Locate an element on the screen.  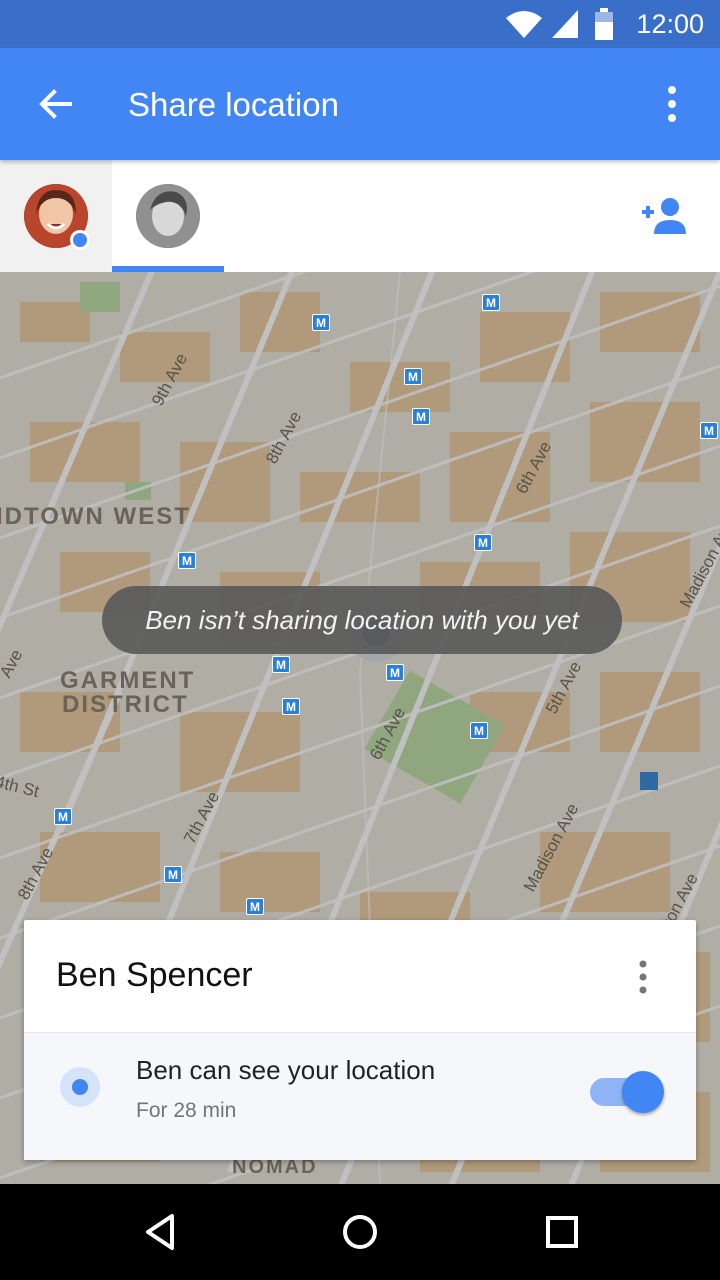
person-add-icon is located at coordinates (664, 216).